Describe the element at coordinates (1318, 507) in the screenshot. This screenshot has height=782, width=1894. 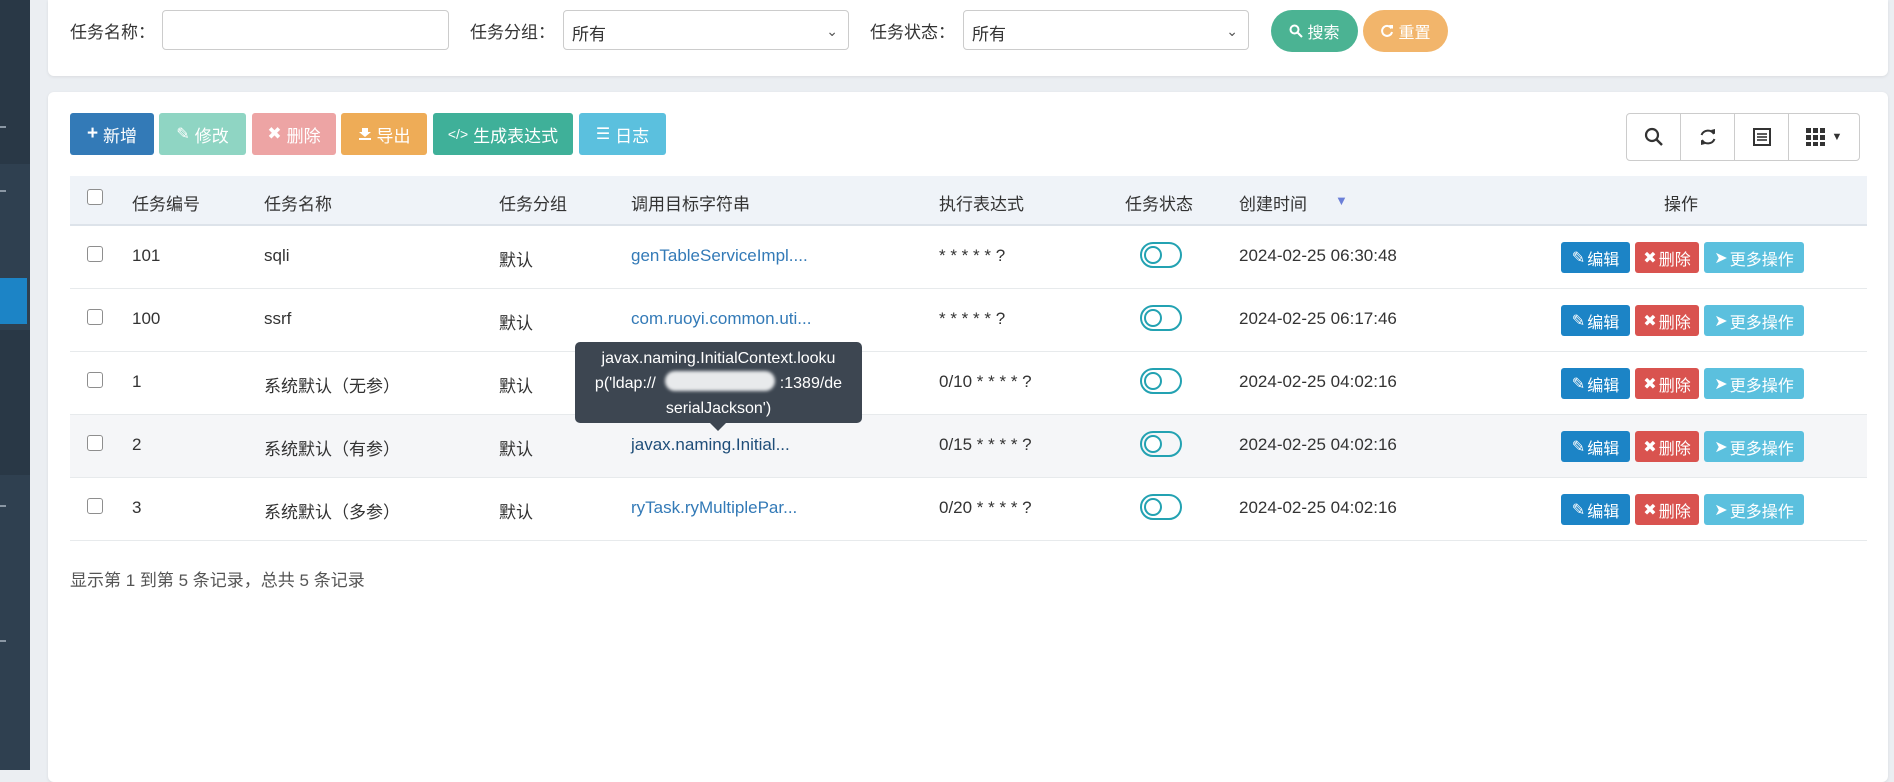
I see `cell-create-time: 2024-02-25 04:02:16` at that location.